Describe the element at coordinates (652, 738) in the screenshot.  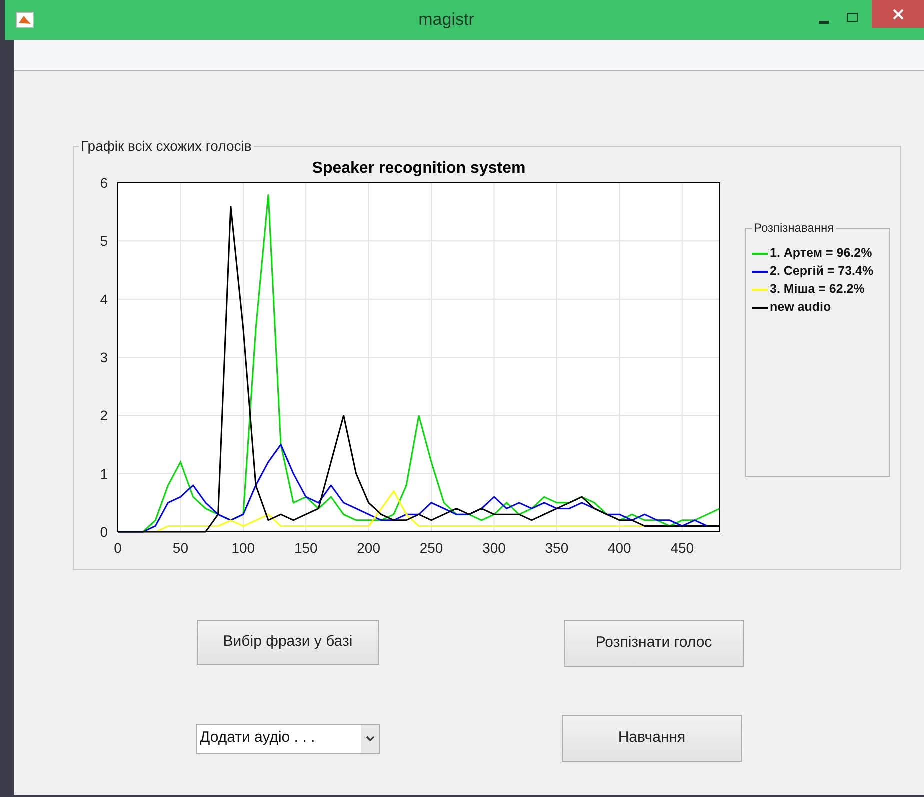
I see `training-button: Навчання` at that location.